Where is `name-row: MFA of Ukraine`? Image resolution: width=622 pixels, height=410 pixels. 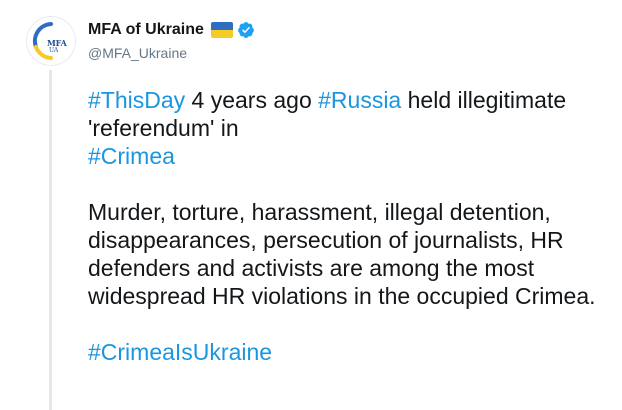 name-row: MFA of Ukraine is located at coordinates (171, 30).